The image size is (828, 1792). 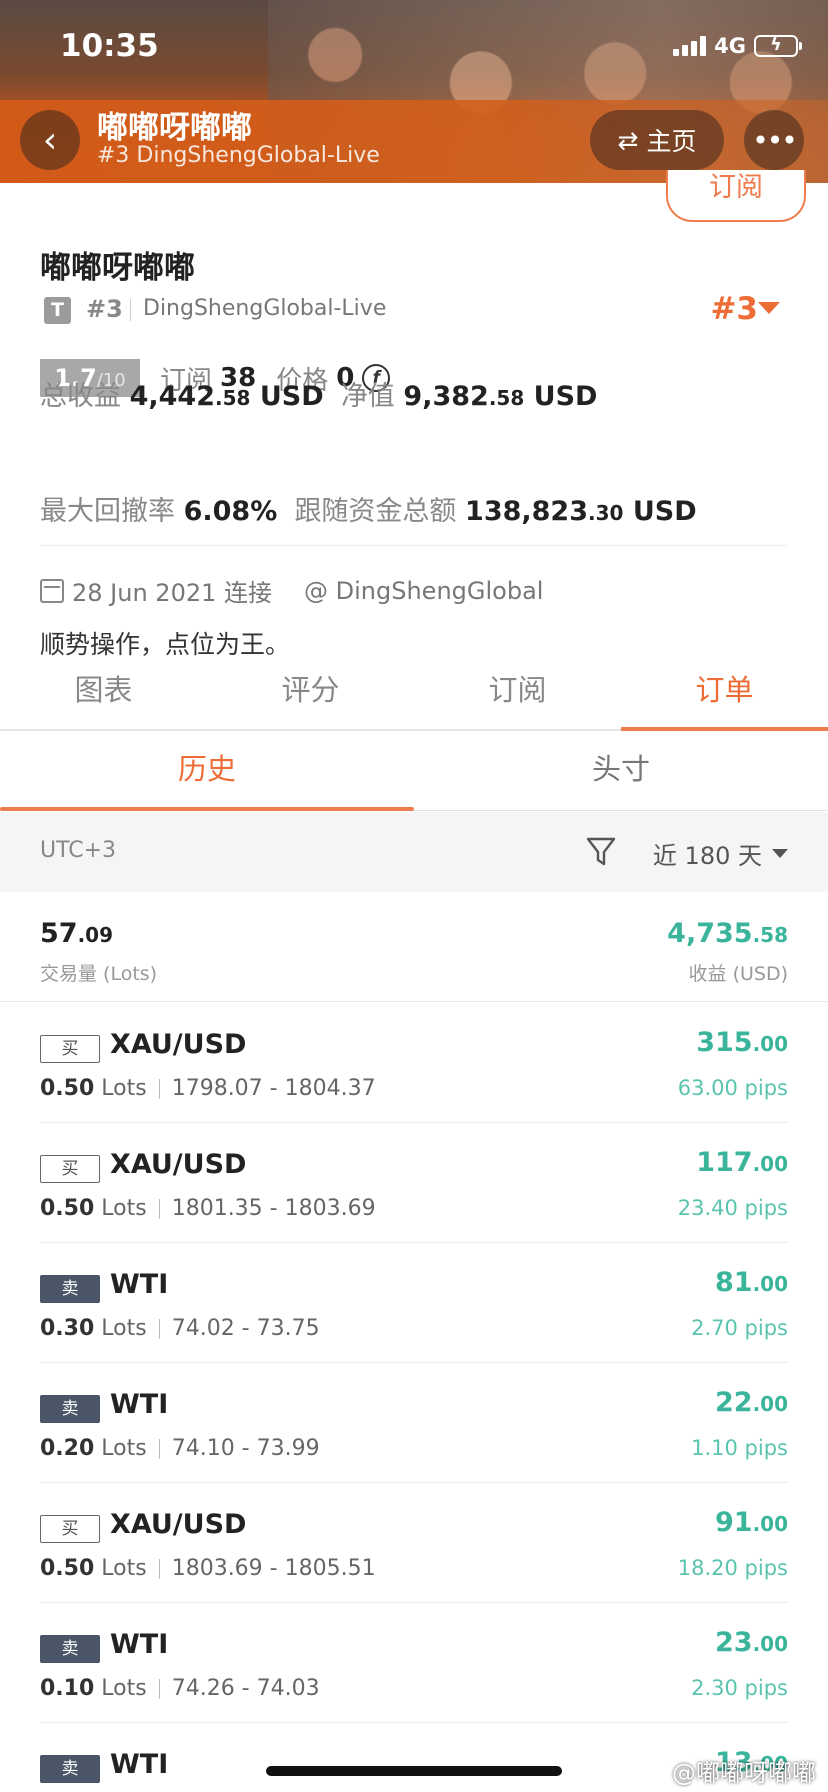 What do you see at coordinates (730, 46) in the screenshot?
I see `network-type: 4G` at bounding box center [730, 46].